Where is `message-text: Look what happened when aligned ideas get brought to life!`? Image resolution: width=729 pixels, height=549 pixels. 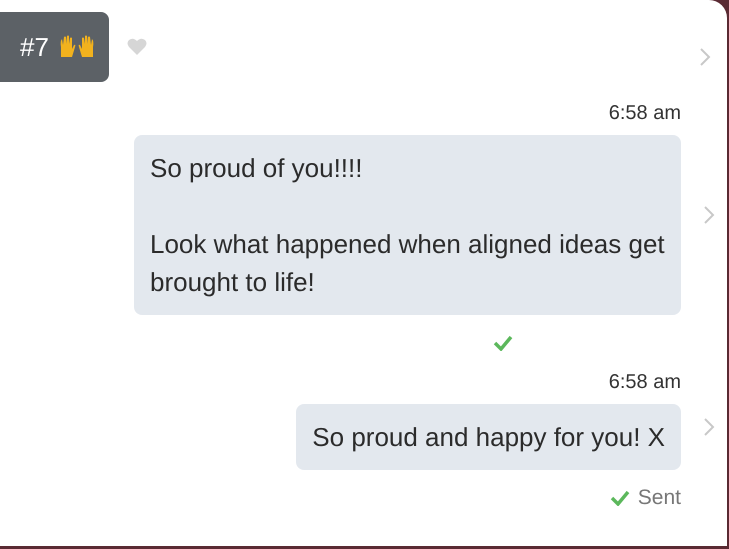
message-text: Look what happened when aligned ideas get brought to life! is located at coordinates (407, 263).